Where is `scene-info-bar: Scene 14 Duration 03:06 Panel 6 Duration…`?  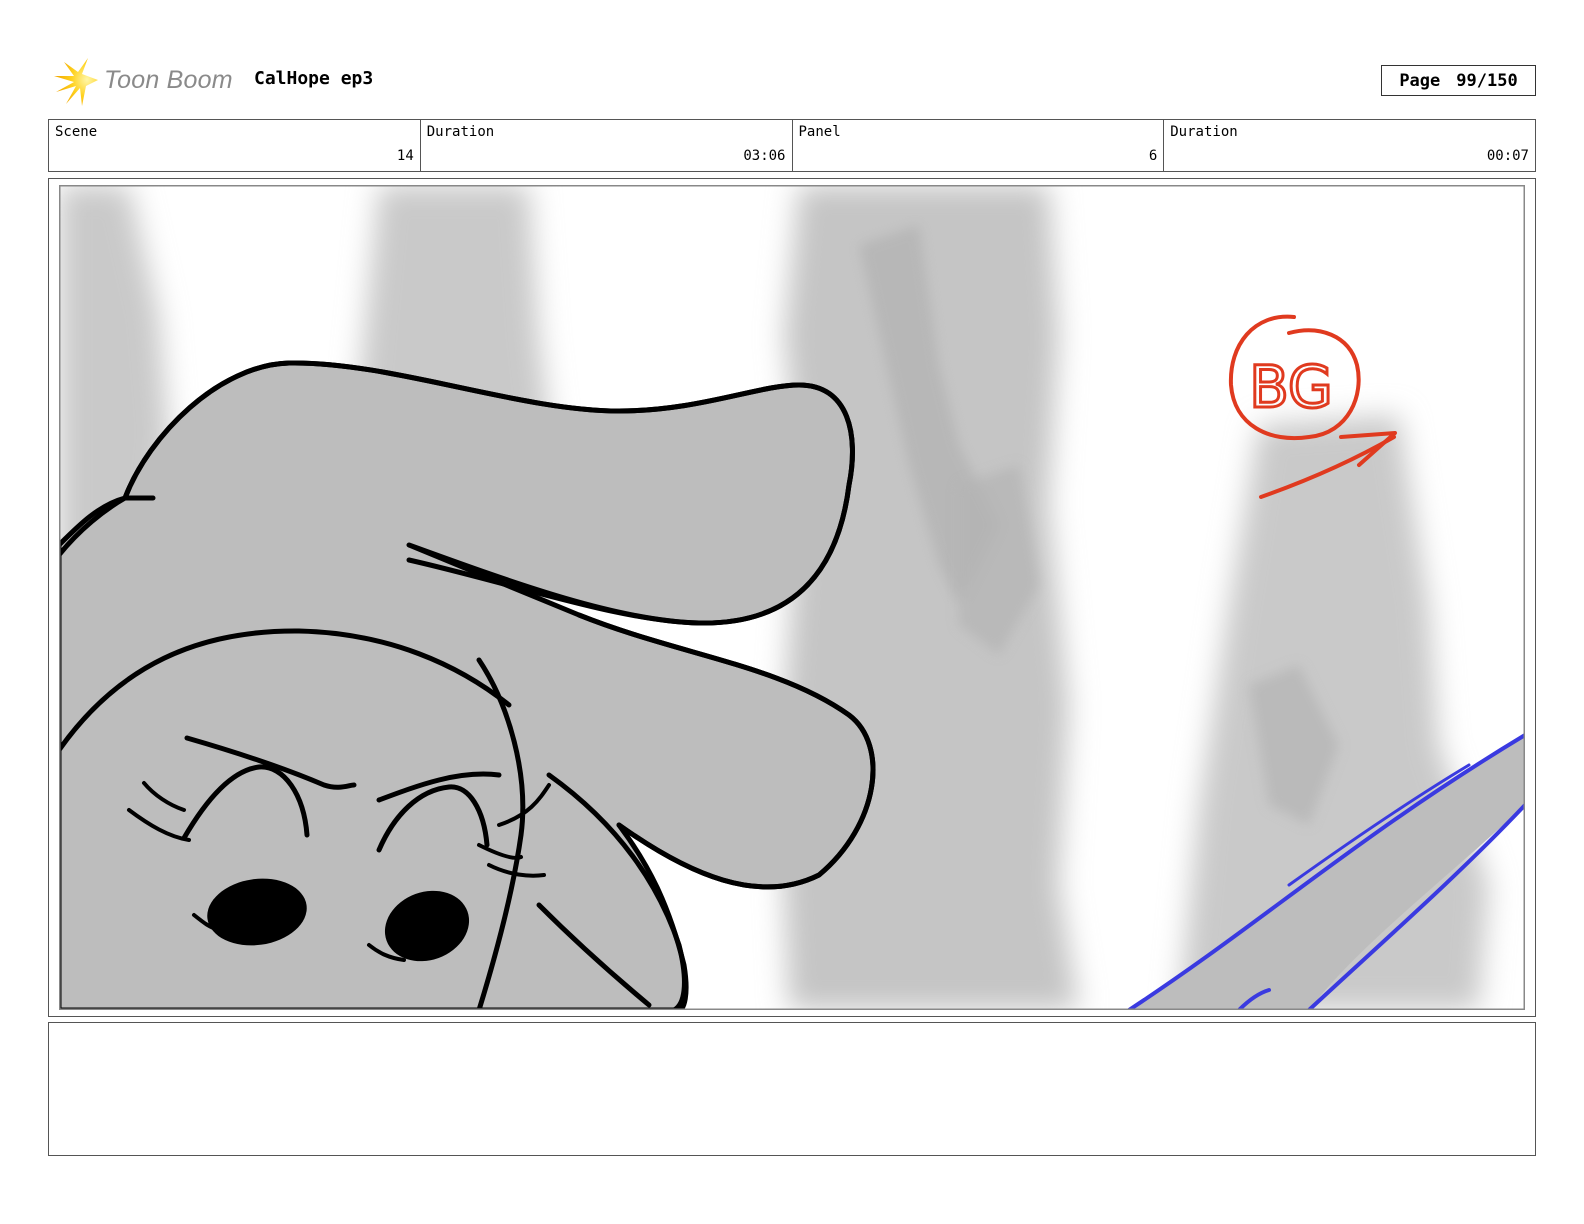
scene-info-bar: Scene 14 Duration 03:06 Panel 6 Duration… is located at coordinates (792, 145).